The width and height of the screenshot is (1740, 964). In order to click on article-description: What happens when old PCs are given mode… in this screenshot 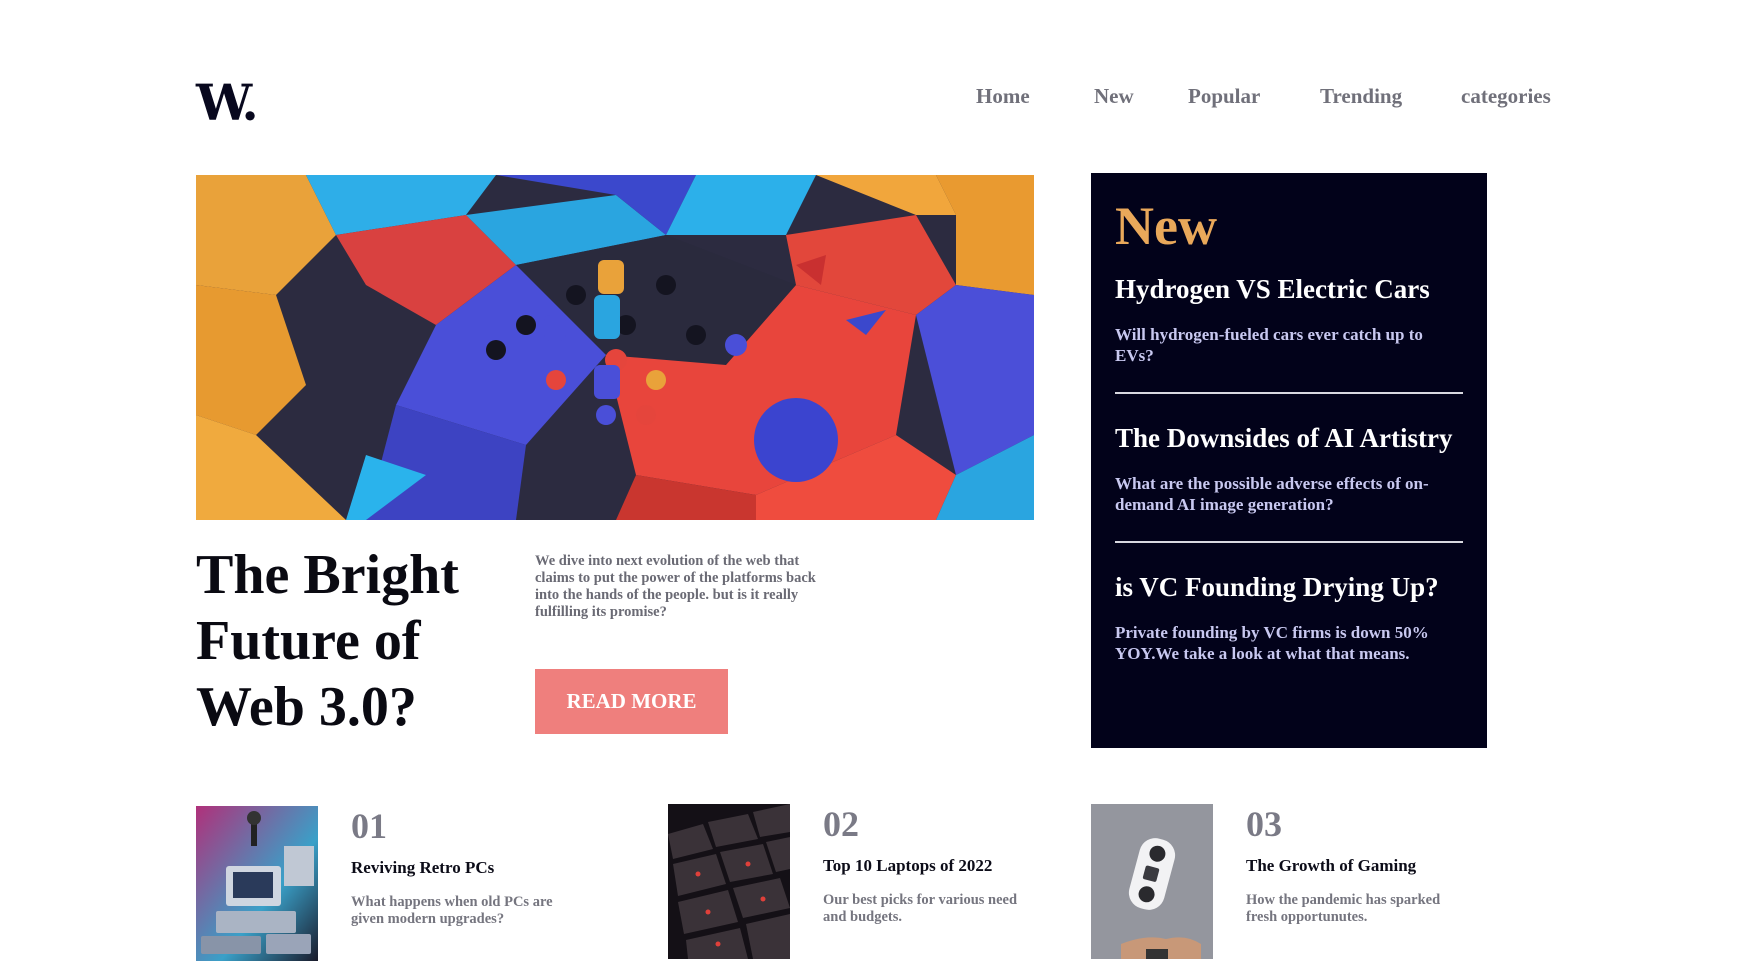, I will do `click(452, 910)`.